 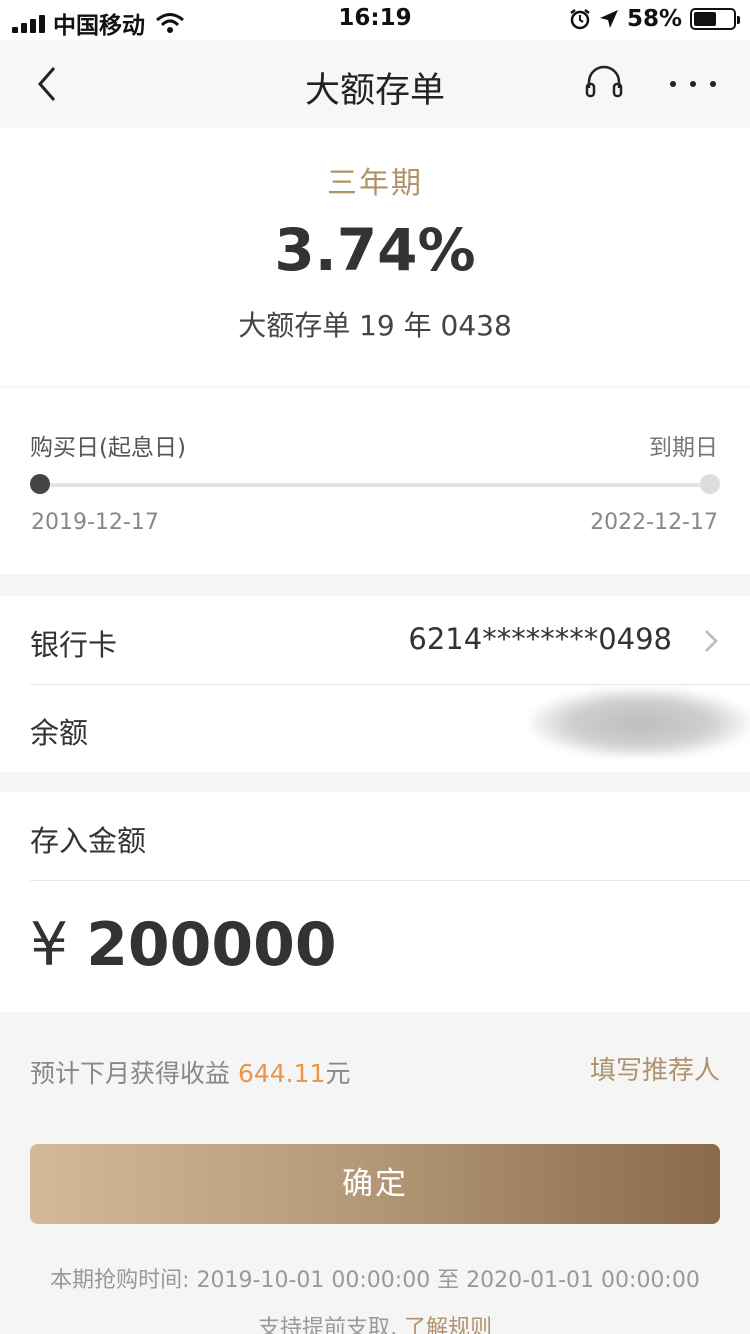 I want to click on chevron-right-icon, so click(x=711, y=641).